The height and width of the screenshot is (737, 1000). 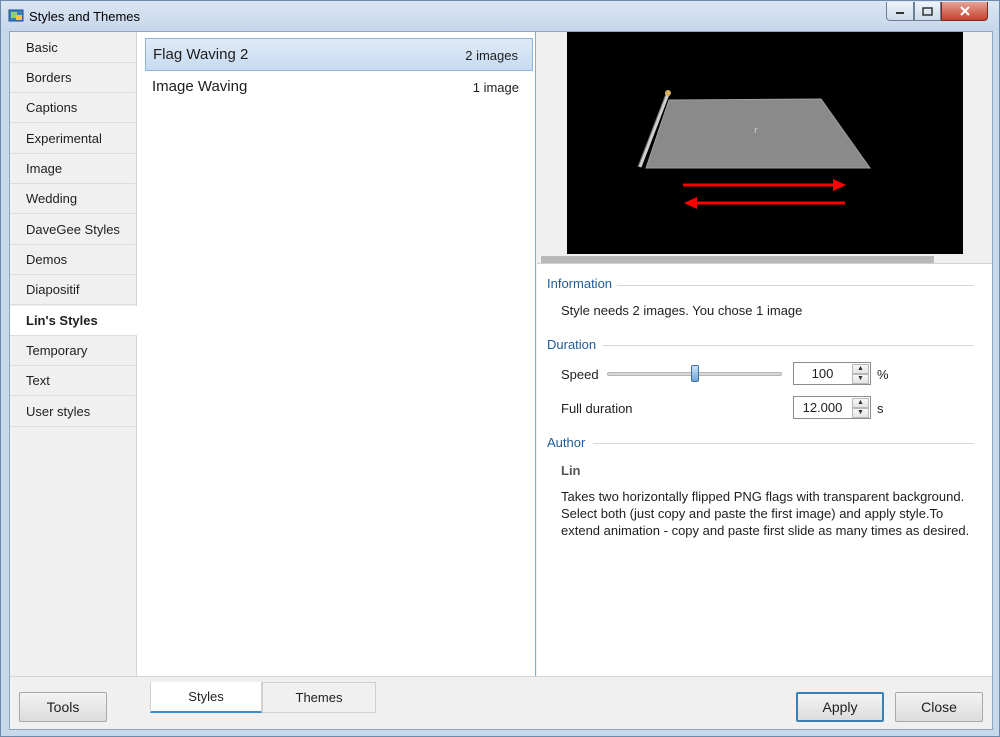 I want to click on style-image-count: 1 image, so click(x=495, y=87).